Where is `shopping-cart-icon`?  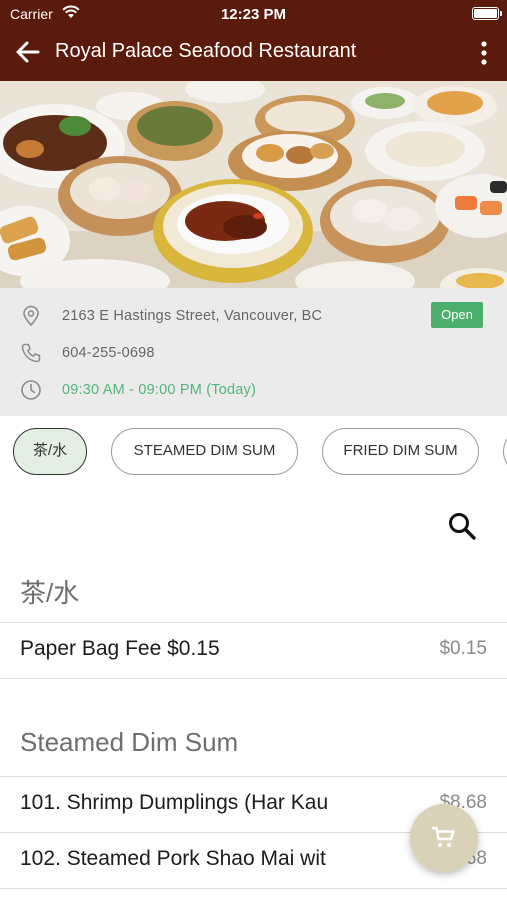
shopping-cart-icon is located at coordinates (443, 836).